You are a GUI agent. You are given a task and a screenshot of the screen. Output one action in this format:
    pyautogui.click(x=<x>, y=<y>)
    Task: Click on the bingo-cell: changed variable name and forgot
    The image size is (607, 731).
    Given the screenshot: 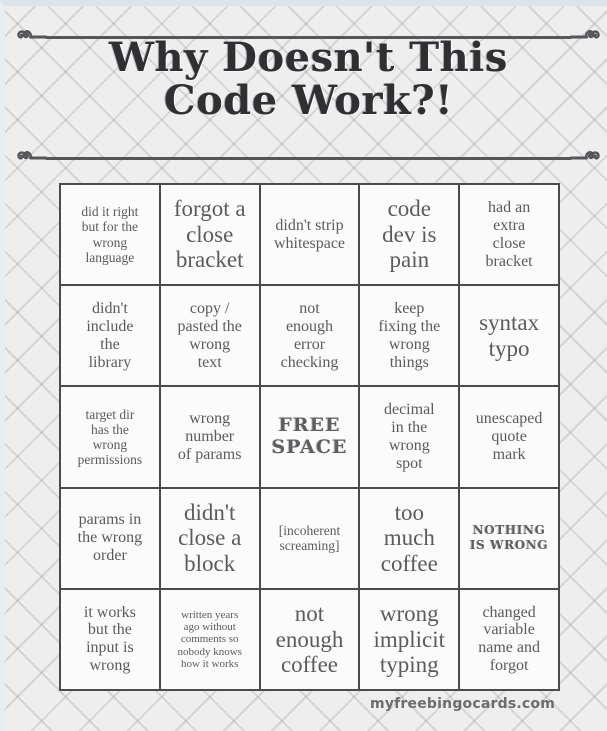 What is the action you would take?
    pyautogui.click(x=509, y=639)
    